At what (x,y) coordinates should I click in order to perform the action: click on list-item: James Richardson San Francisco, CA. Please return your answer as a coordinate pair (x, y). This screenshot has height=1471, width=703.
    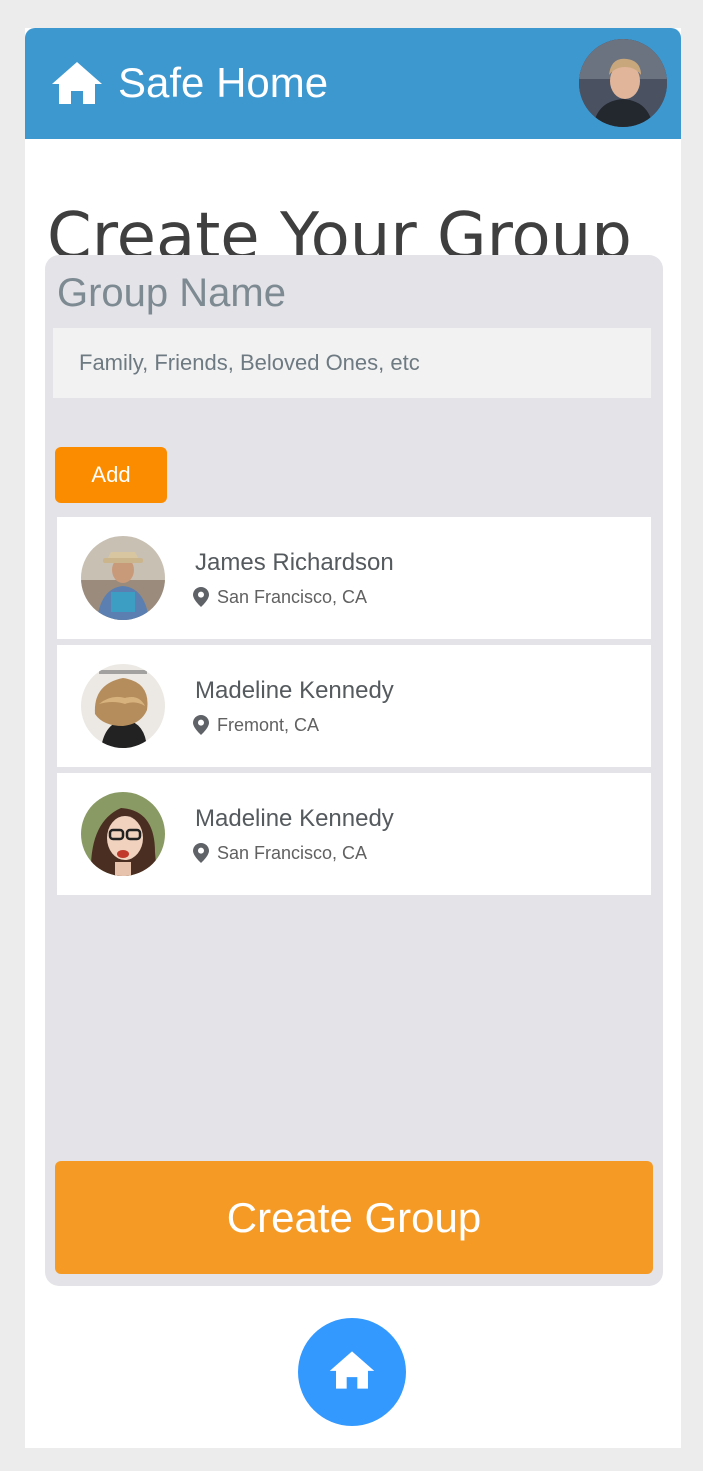
    Looking at the image, I should click on (354, 578).